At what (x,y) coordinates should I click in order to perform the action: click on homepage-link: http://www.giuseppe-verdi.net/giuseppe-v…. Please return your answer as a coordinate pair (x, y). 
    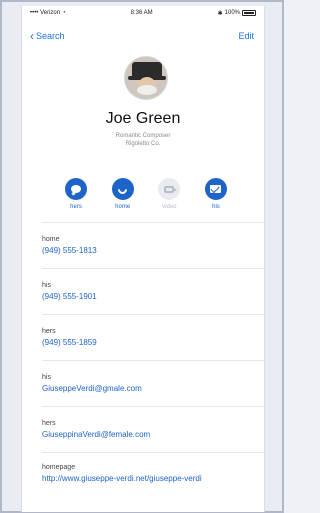
    Looking at the image, I should click on (152, 478).